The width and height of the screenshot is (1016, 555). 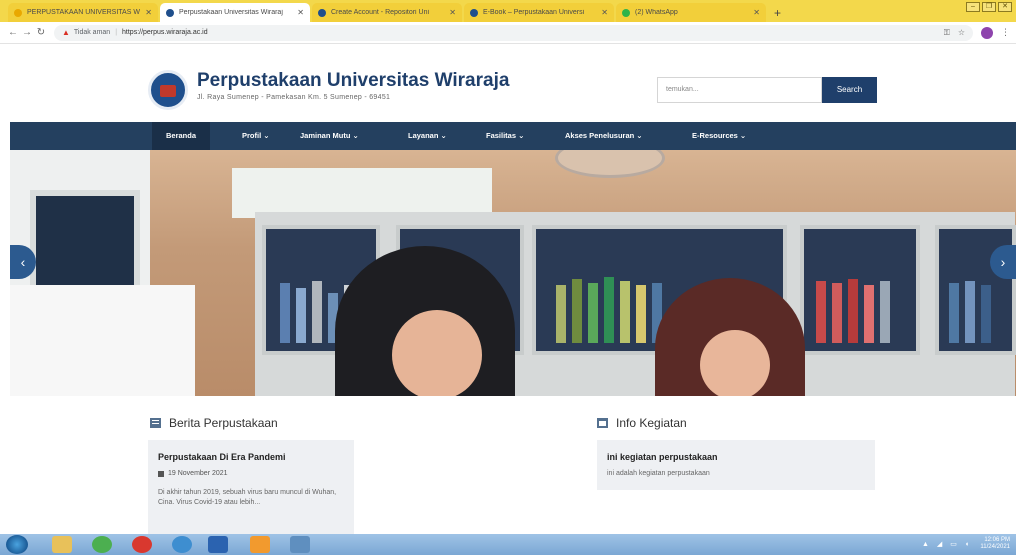 What do you see at coordinates (849, 90) in the screenshot?
I see `search-button: Search` at bounding box center [849, 90].